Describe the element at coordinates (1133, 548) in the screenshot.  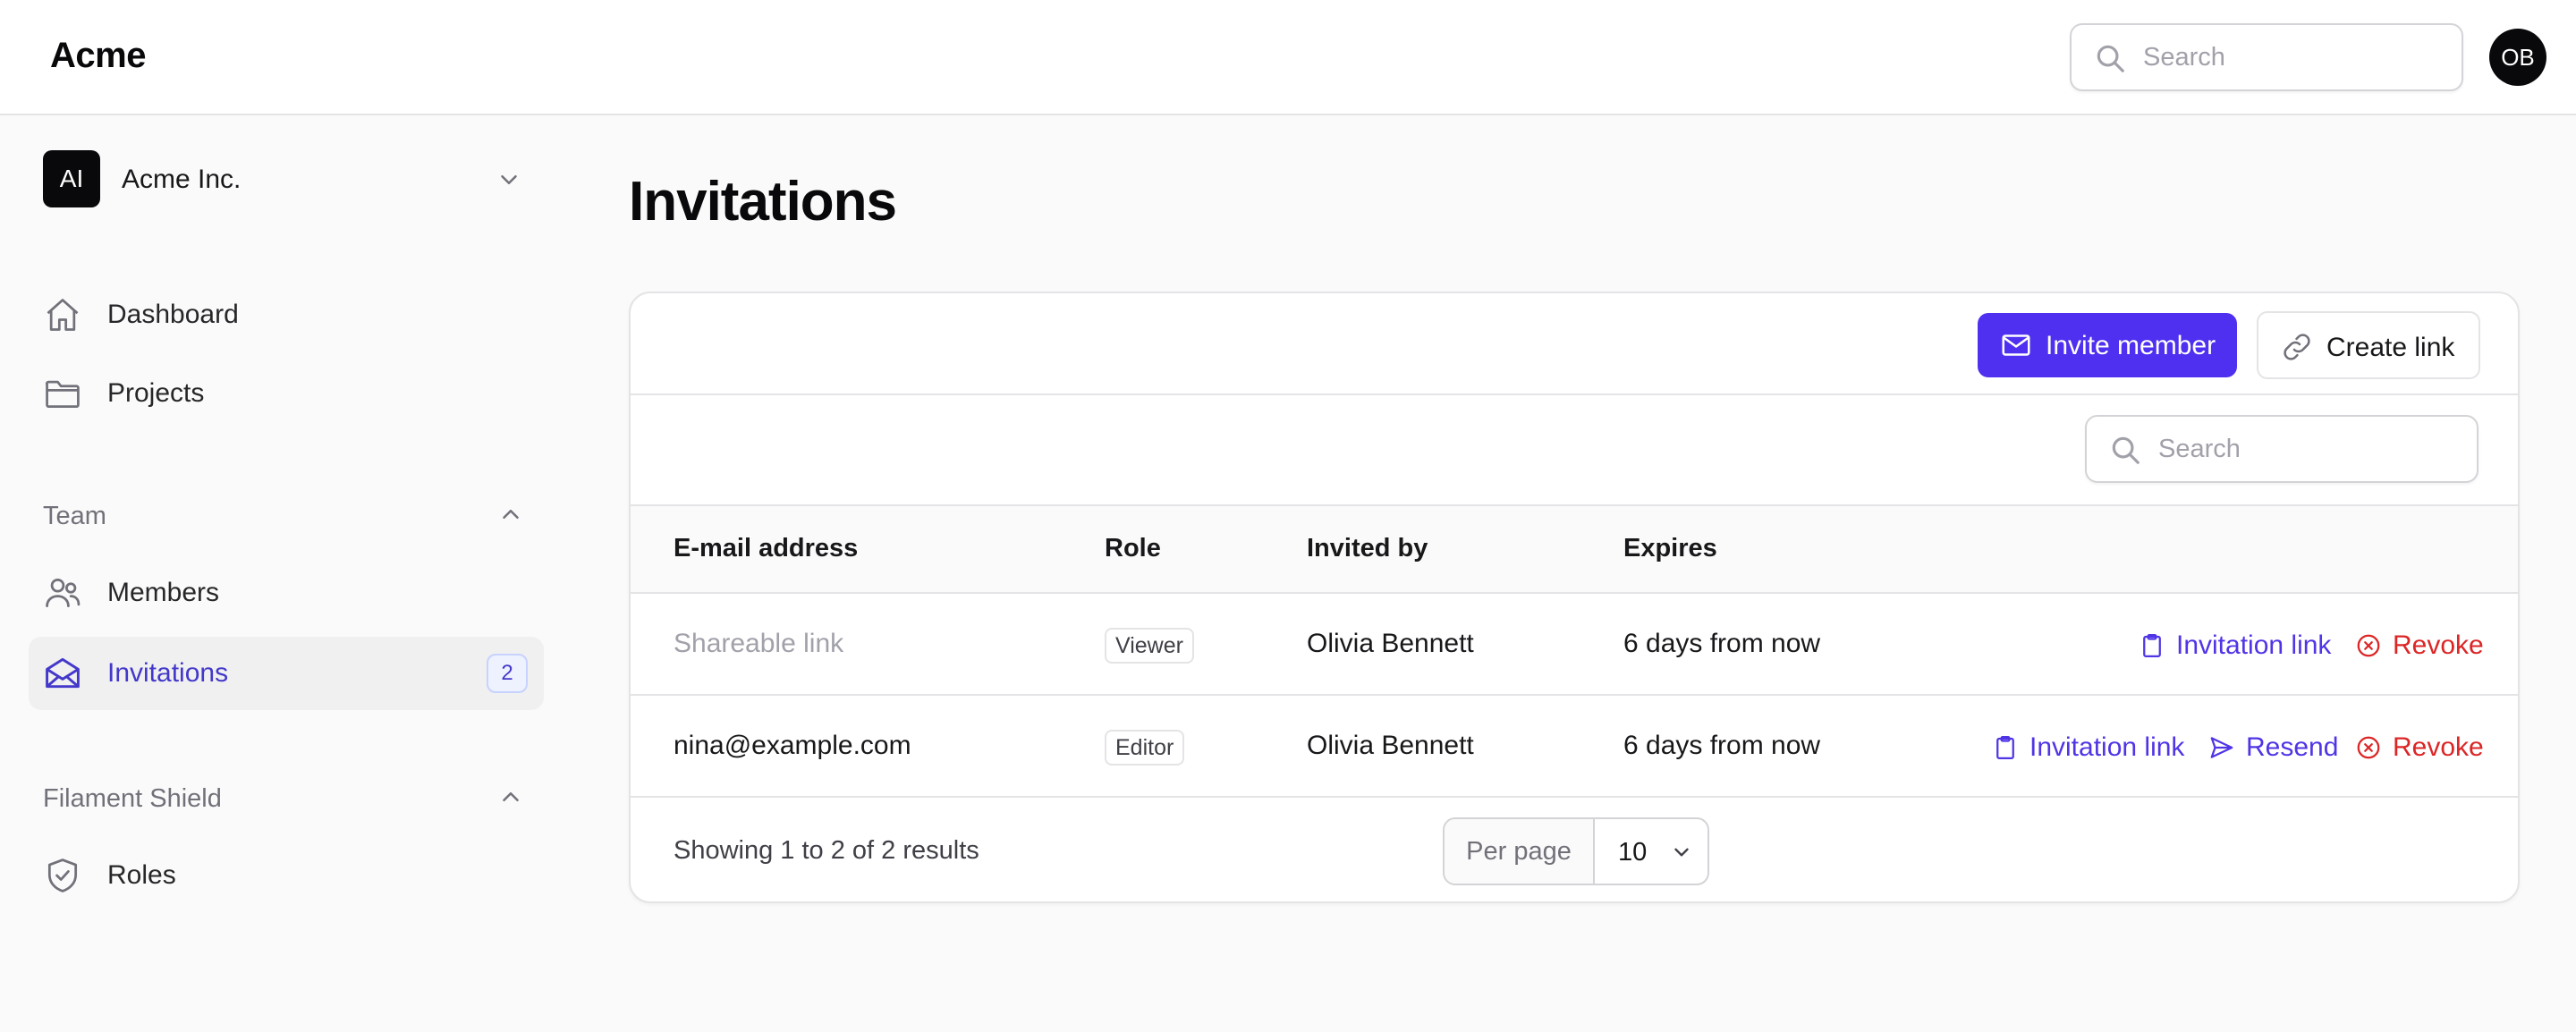
I see `column-header-role: Role` at that location.